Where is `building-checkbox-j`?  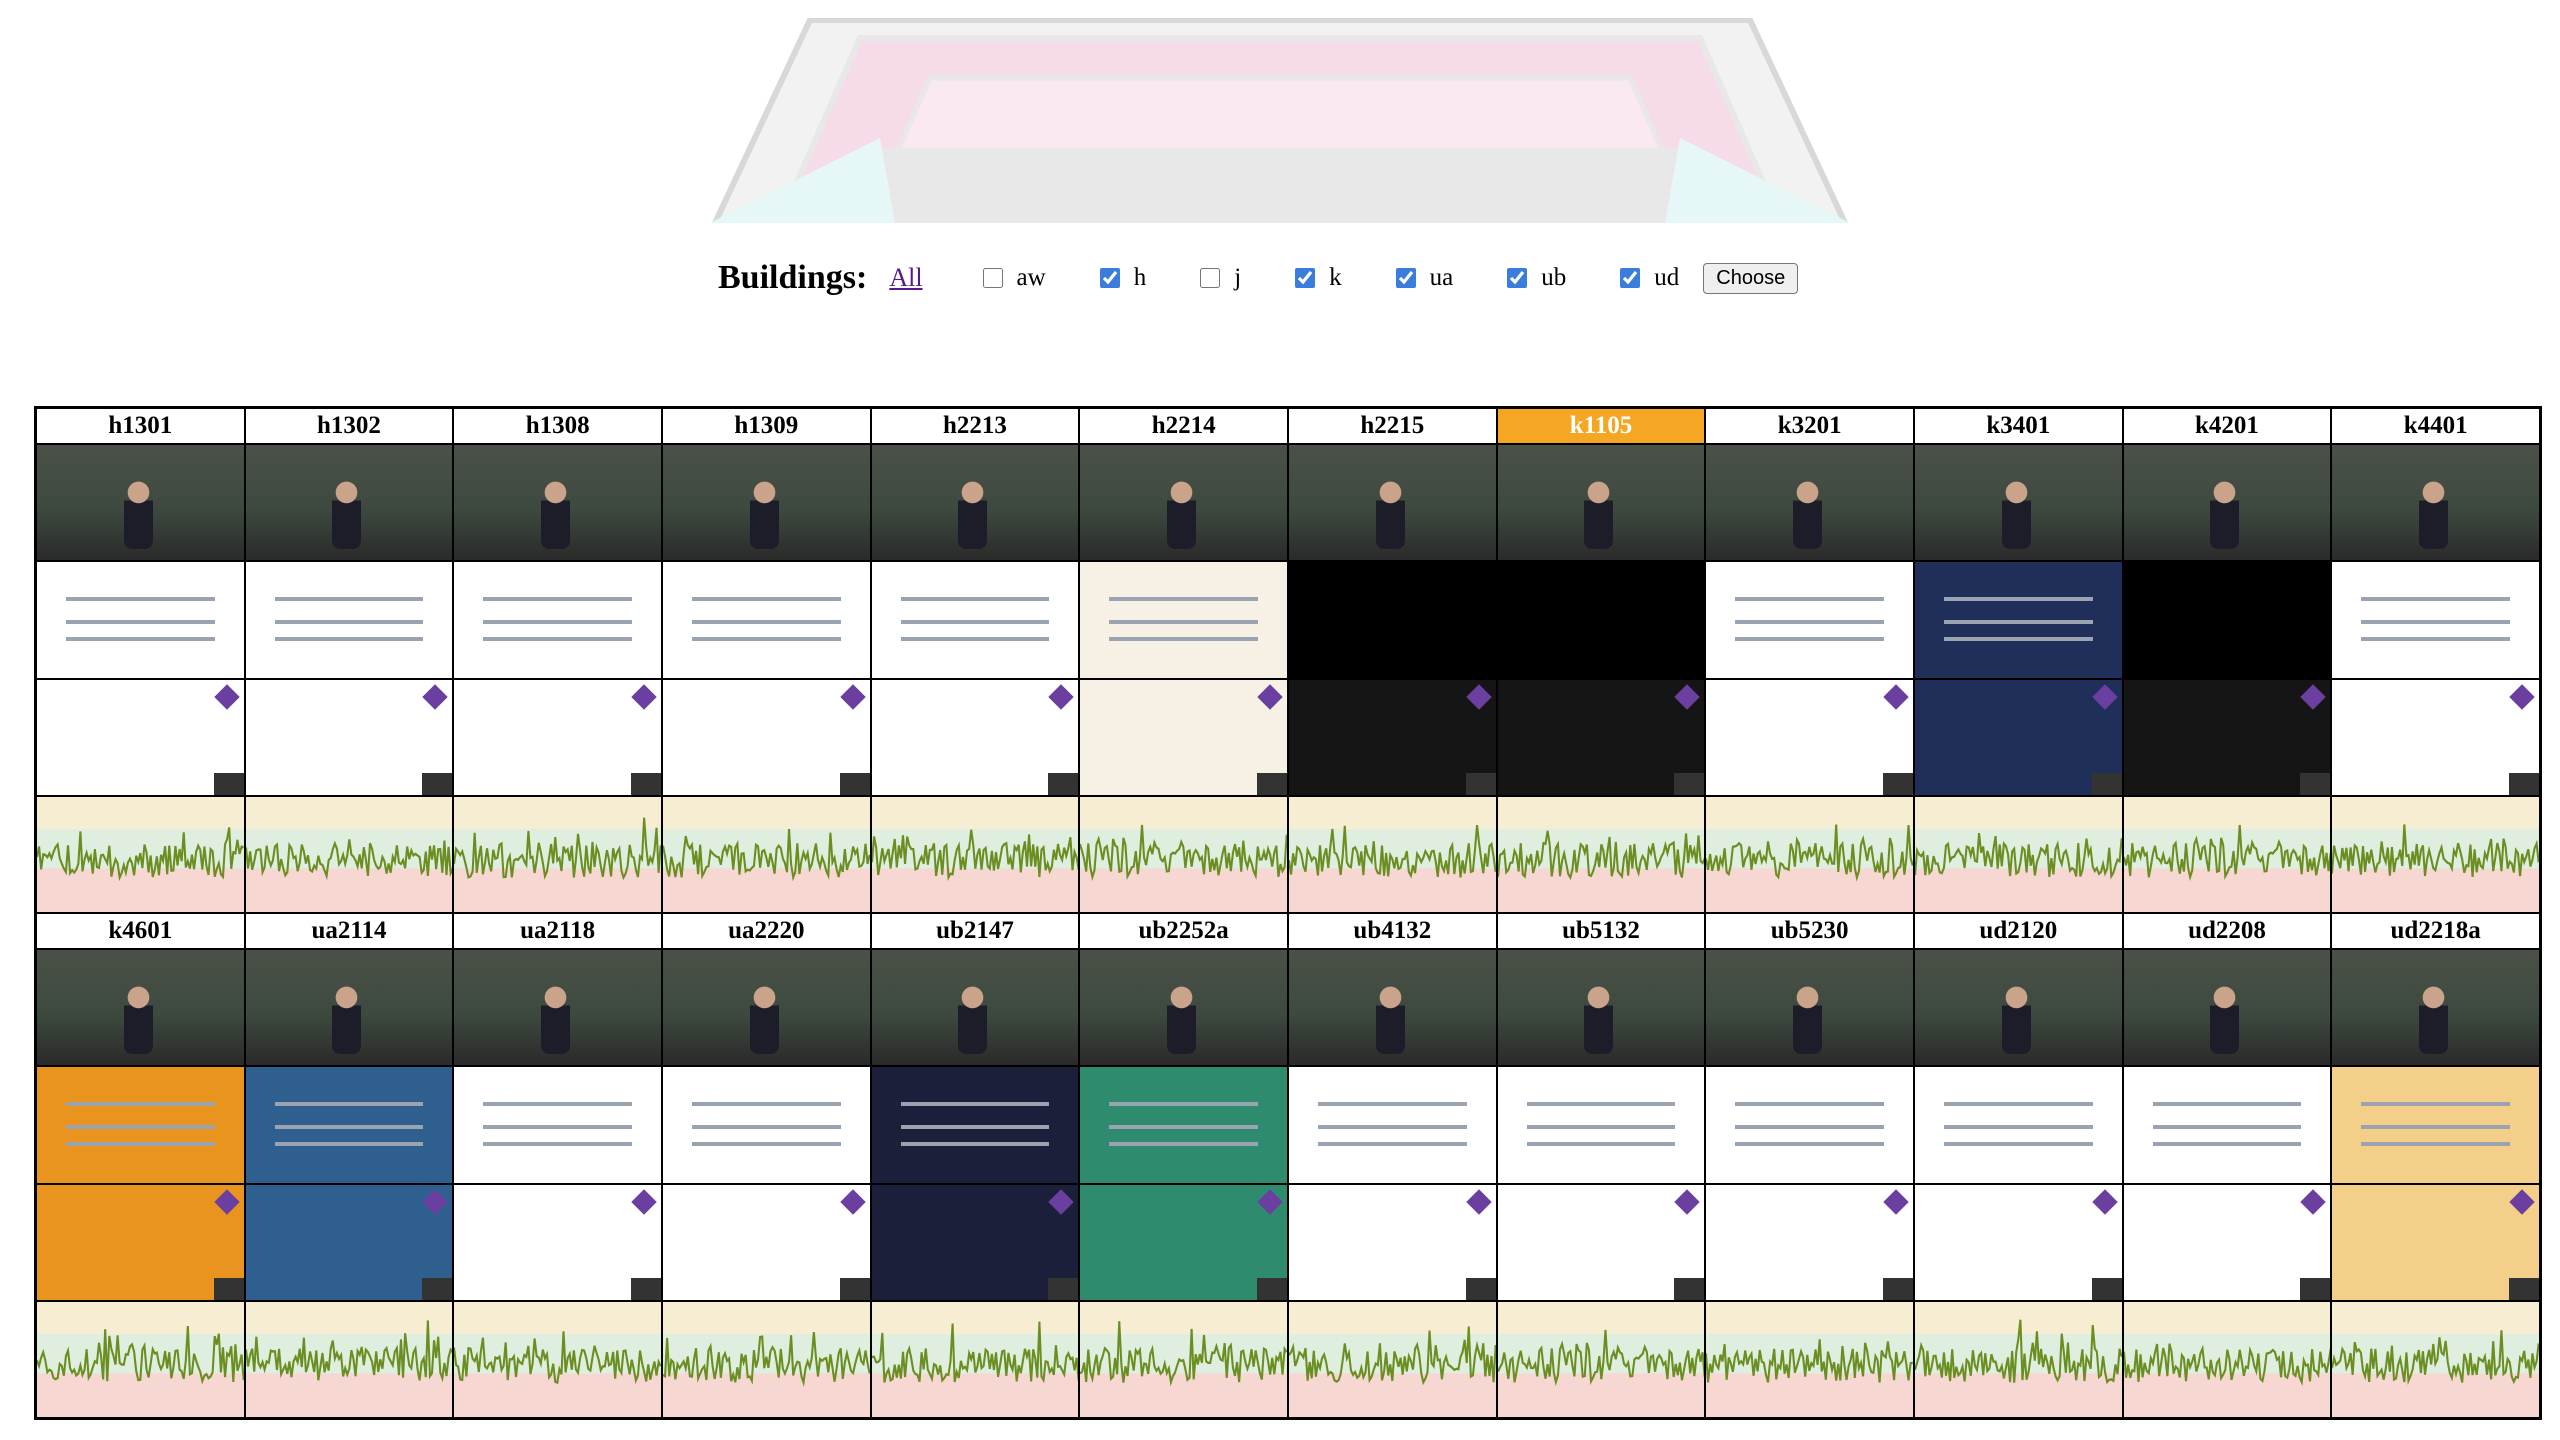 building-checkbox-j is located at coordinates (1210, 278).